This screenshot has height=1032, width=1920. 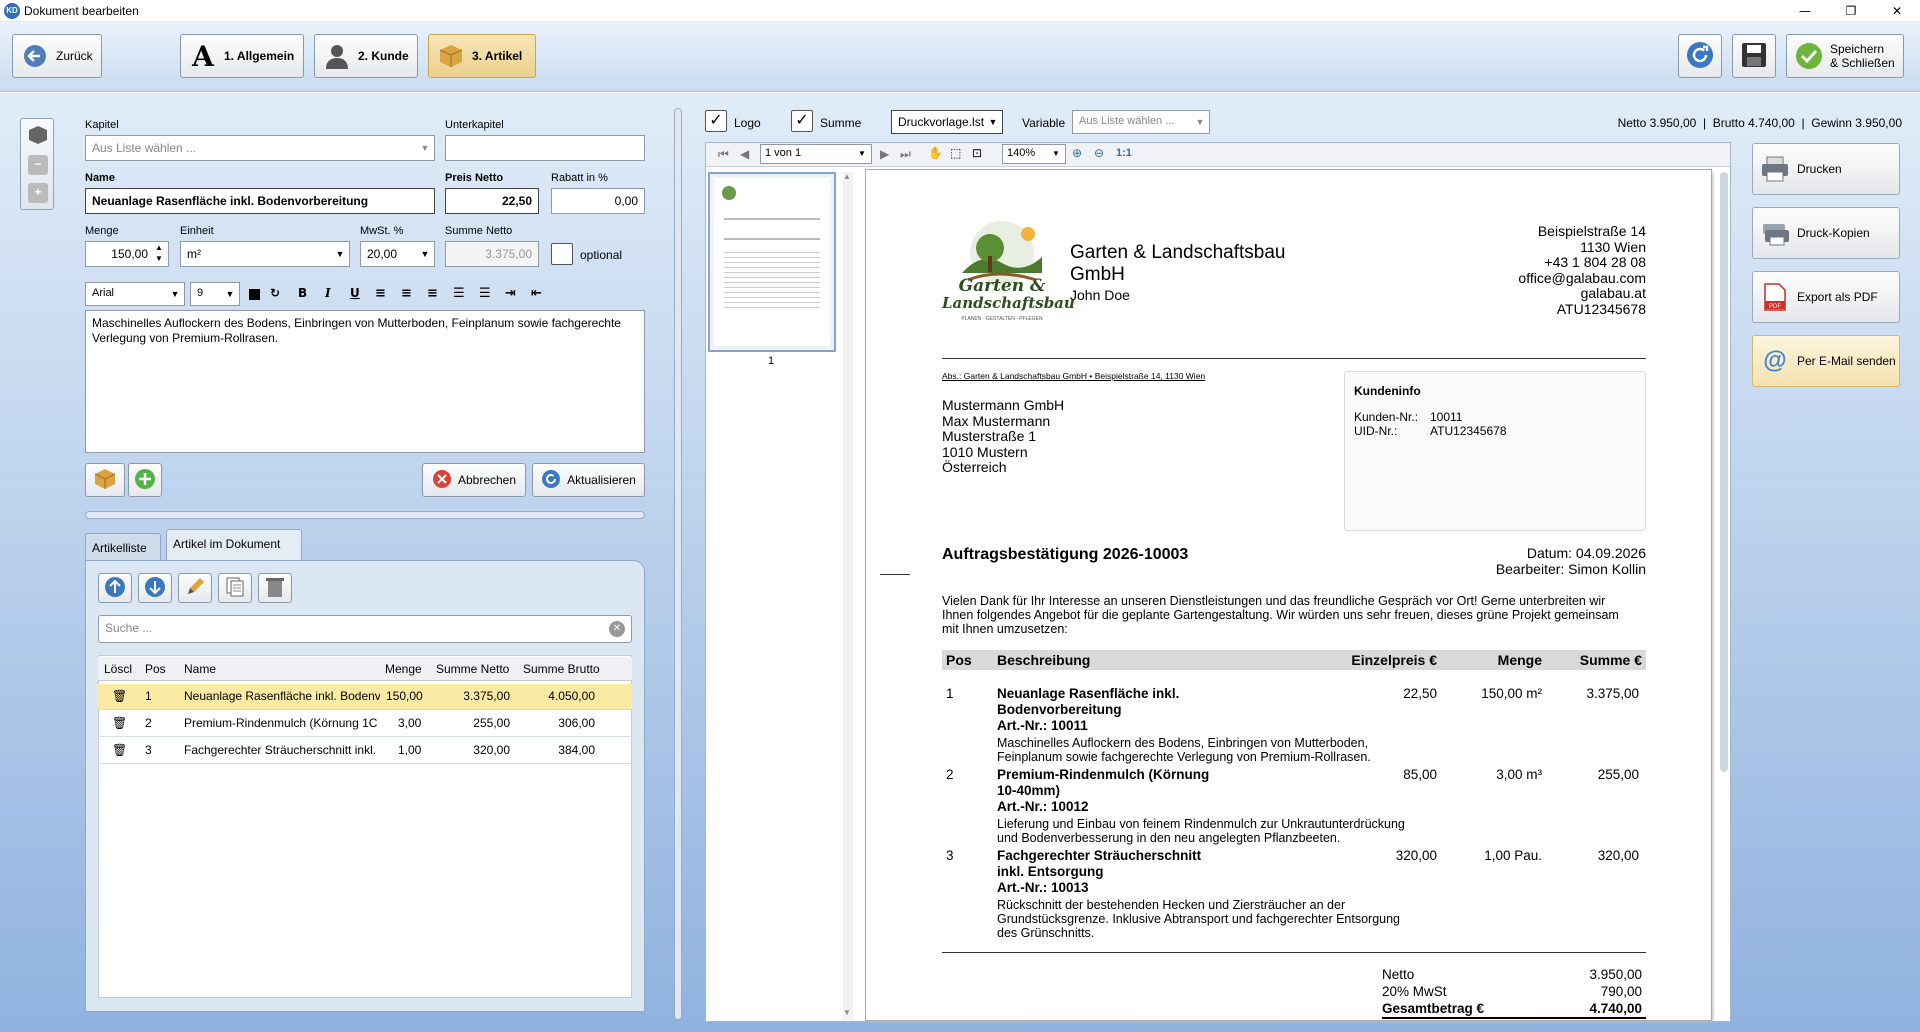 I want to click on bold-icon: B, so click(x=302, y=293).